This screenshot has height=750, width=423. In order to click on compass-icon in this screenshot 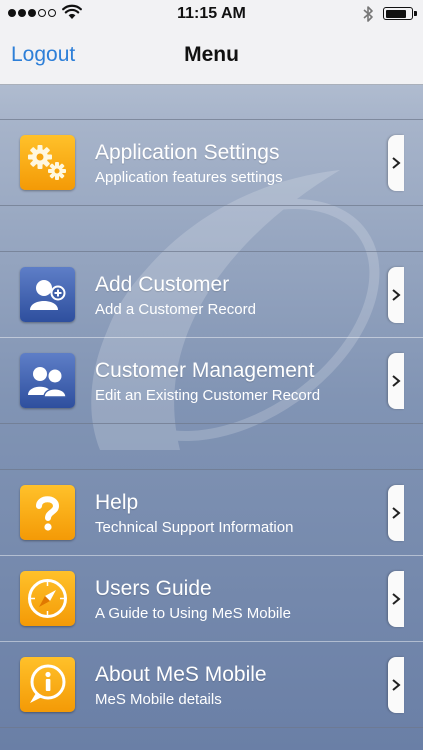, I will do `click(47, 598)`.